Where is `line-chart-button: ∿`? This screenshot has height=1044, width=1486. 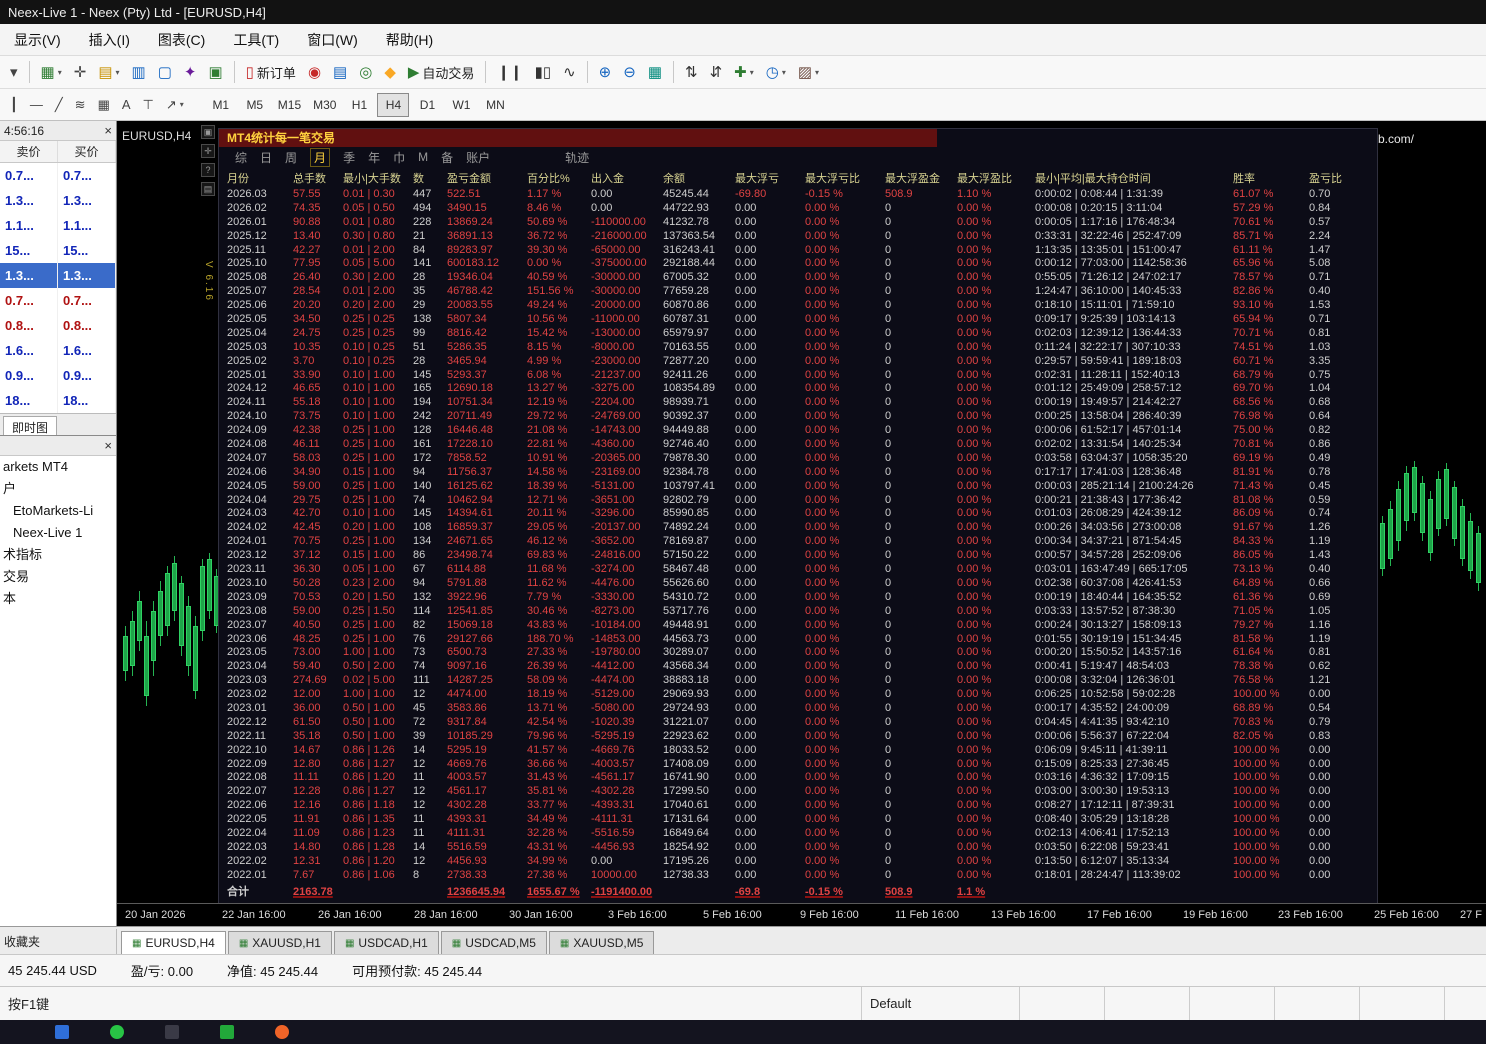
line-chart-button: ∿ is located at coordinates (569, 72).